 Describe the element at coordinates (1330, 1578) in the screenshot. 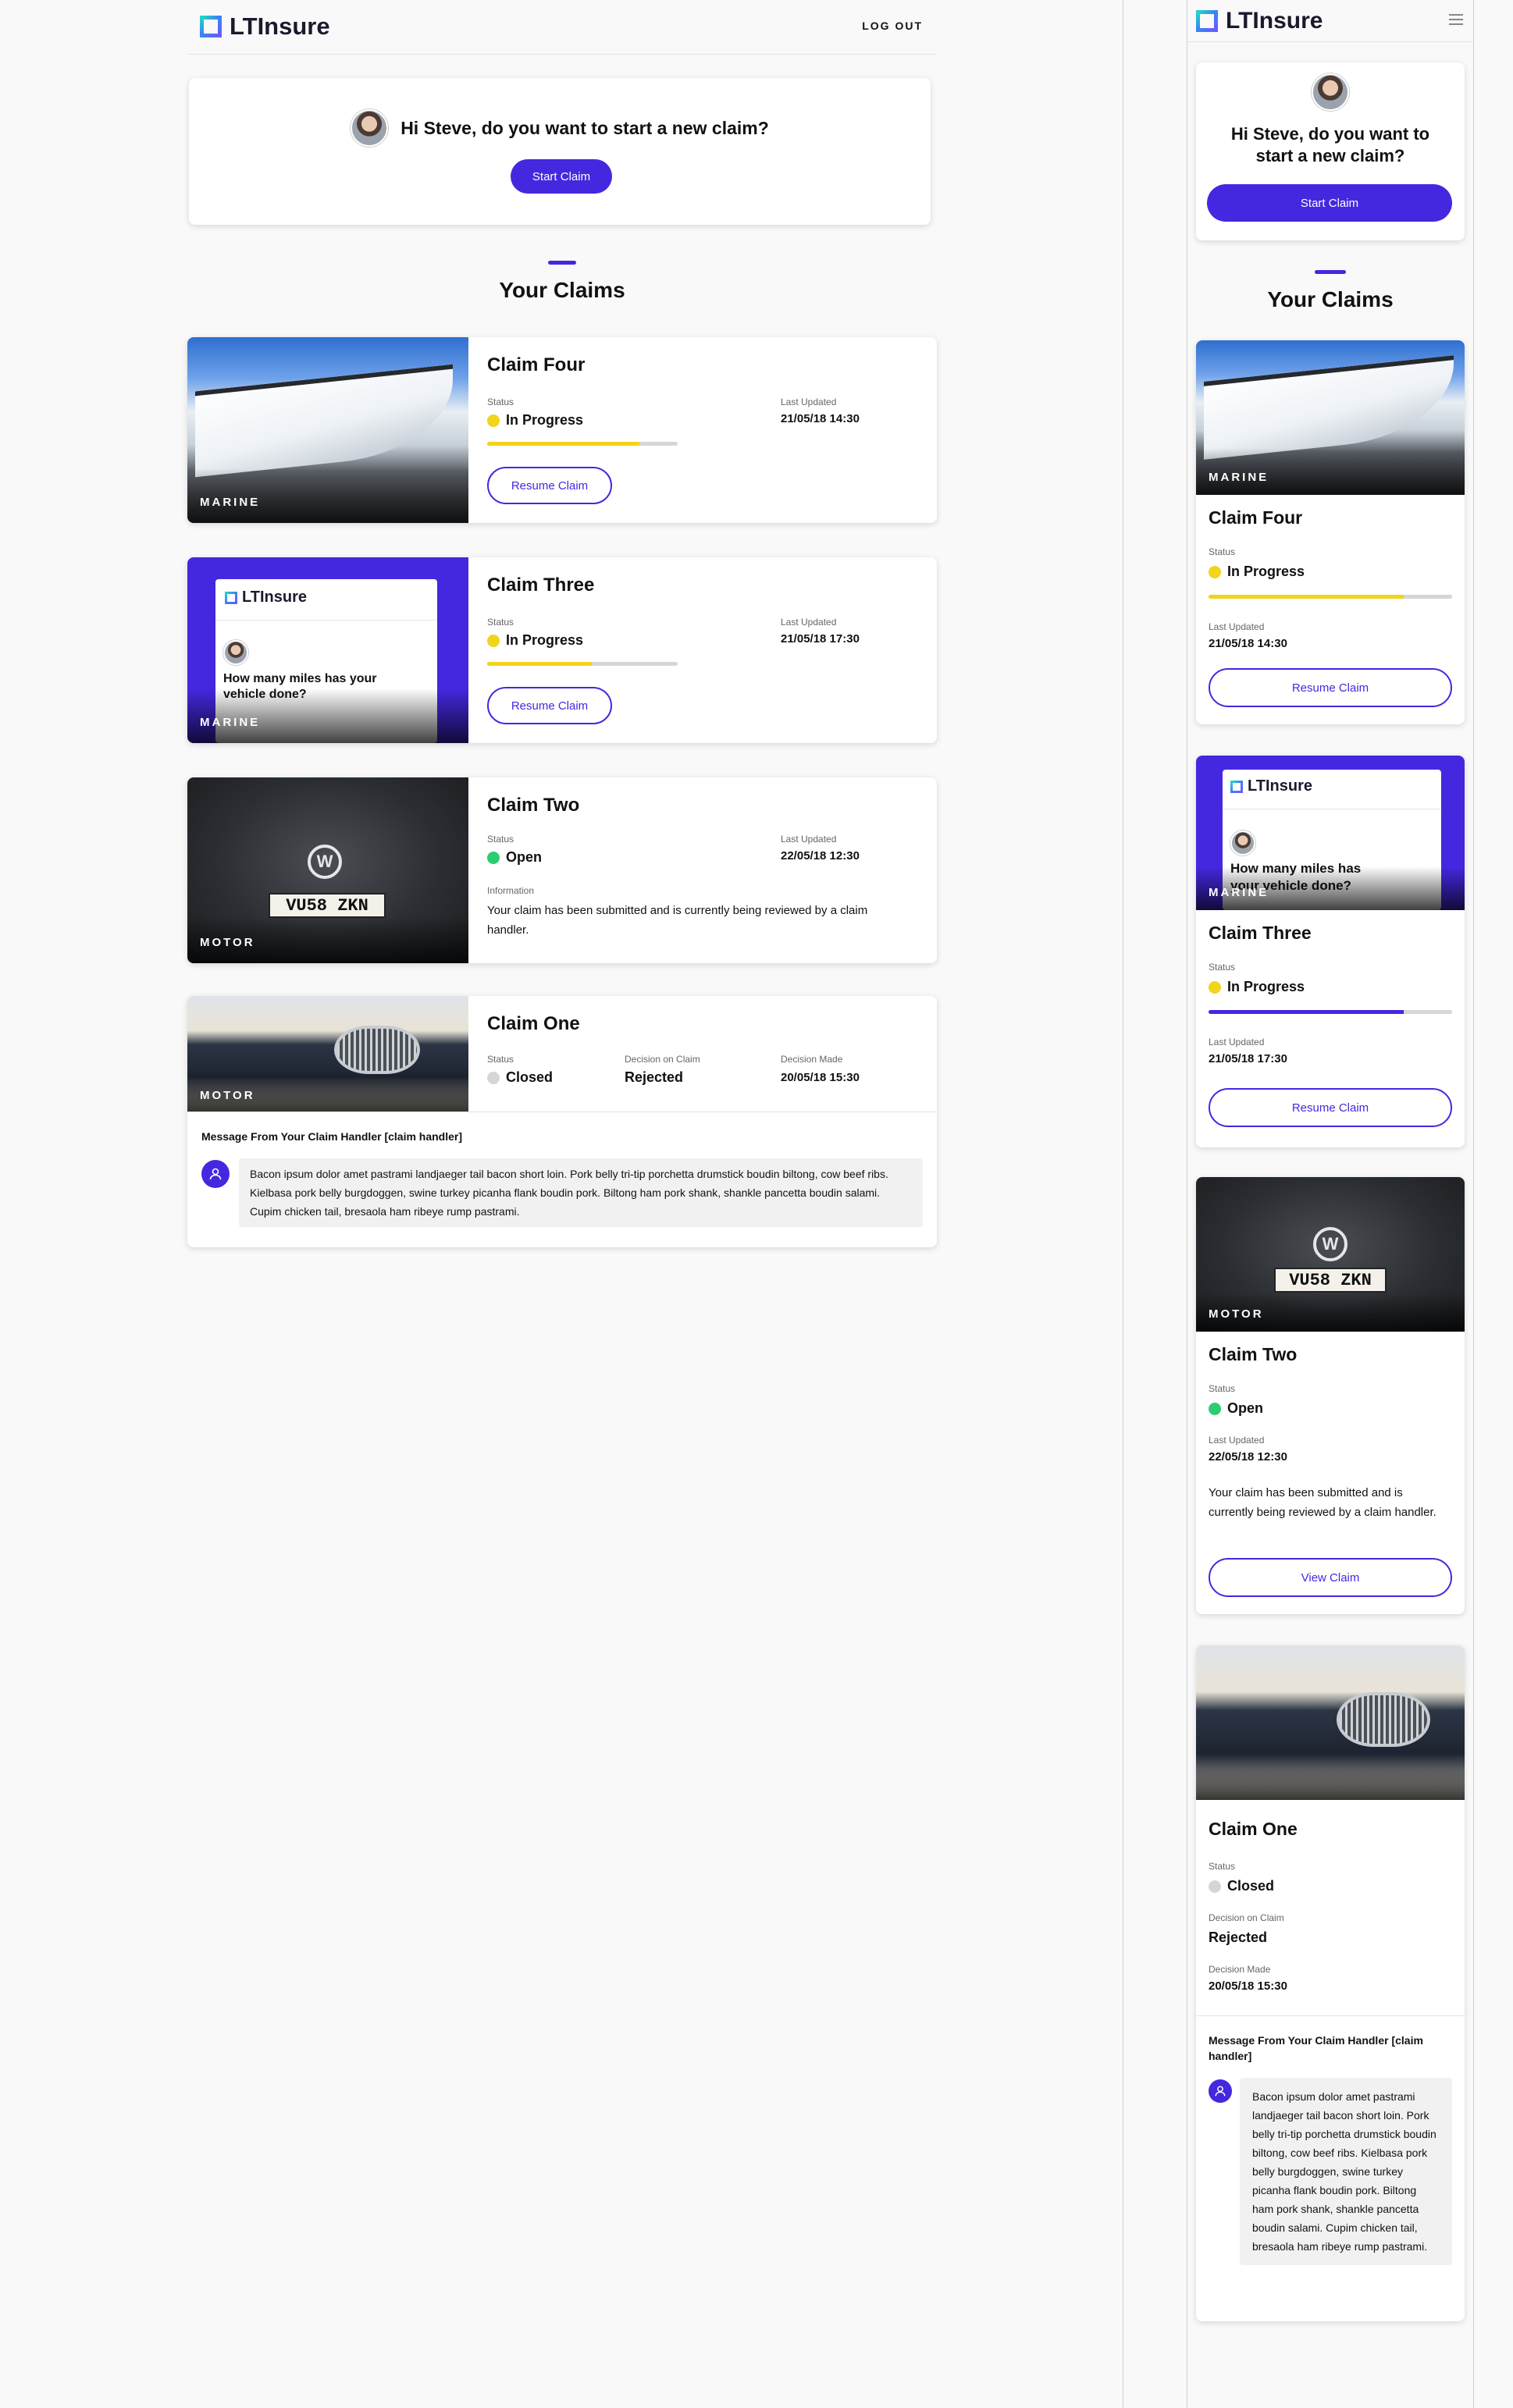

I see `view-claim-button: View Claim` at that location.